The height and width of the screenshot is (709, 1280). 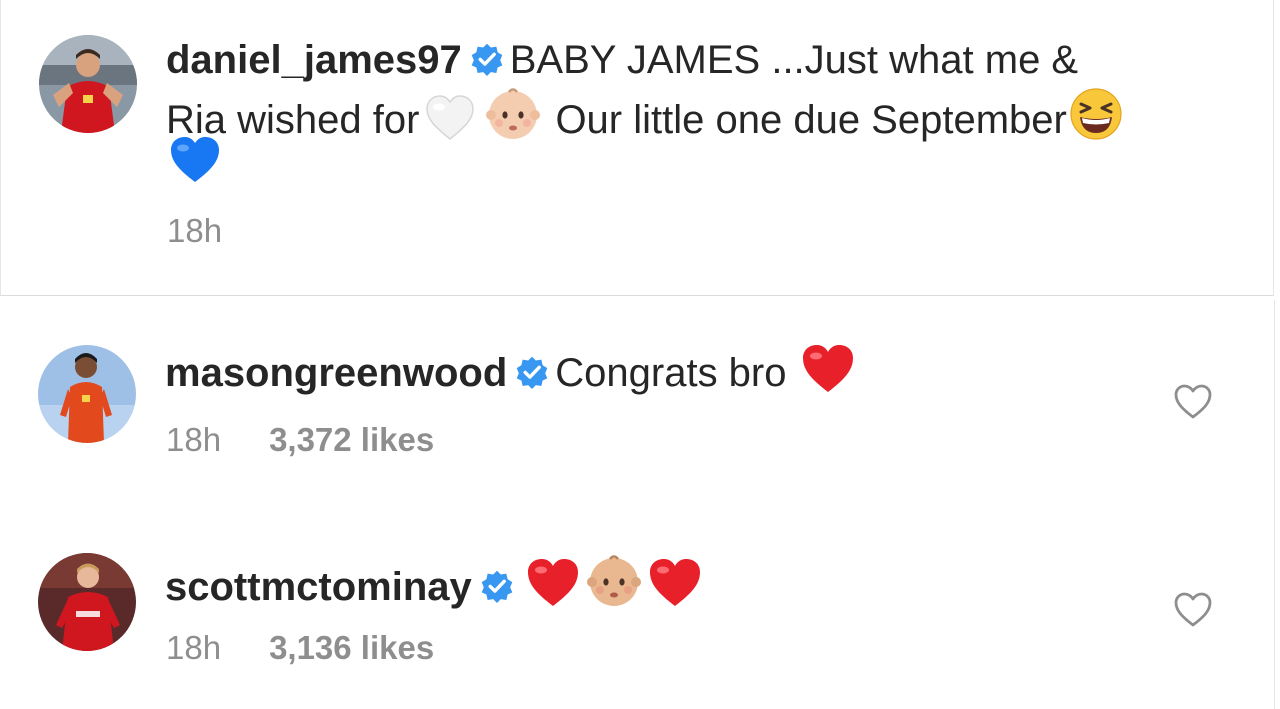 I want to click on comment-likes-count: 3,136 likes, so click(x=351, y=647).